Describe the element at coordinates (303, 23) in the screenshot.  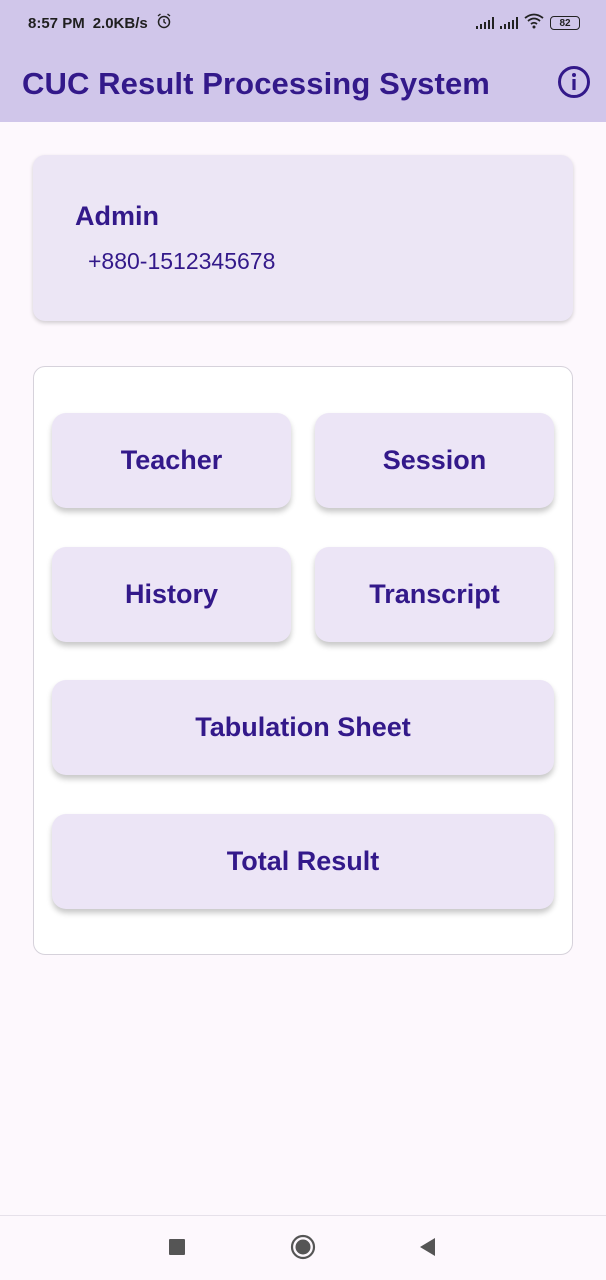
I see `status-bar: 8:57 PM 2.0KB/s 82` at that location.